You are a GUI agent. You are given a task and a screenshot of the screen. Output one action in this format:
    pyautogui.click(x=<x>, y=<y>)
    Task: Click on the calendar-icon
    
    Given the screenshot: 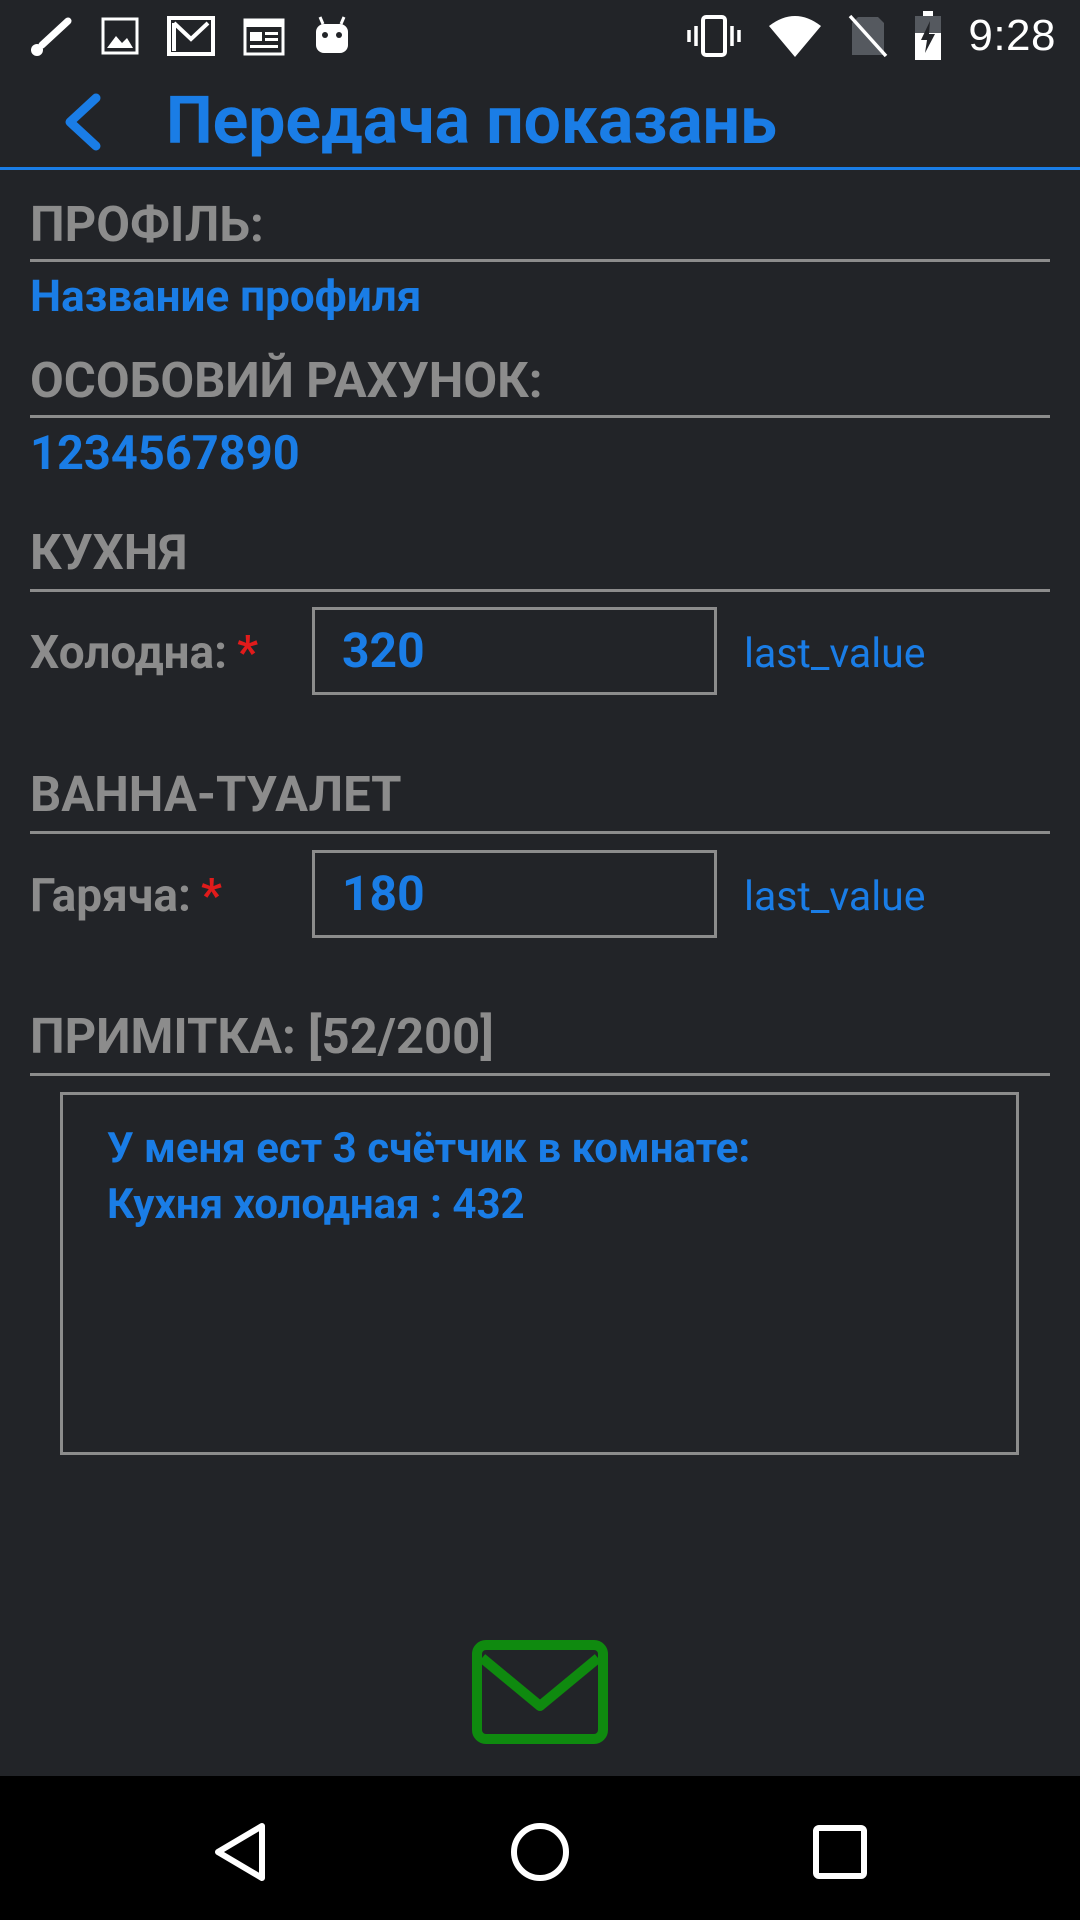 What is the action you would take?
    pyautogui.click(x=264, y=37)
    